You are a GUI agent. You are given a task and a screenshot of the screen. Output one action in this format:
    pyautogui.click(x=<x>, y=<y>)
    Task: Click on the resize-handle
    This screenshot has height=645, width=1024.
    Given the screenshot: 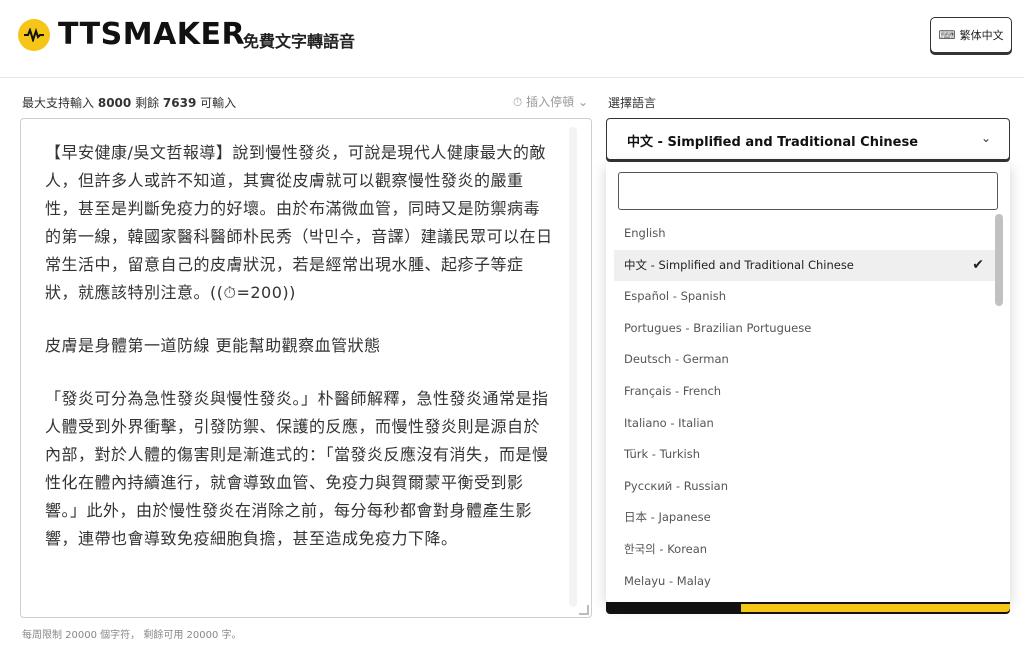 What is the action you would take?
    pyautogui.click(x=584, y=610)
    